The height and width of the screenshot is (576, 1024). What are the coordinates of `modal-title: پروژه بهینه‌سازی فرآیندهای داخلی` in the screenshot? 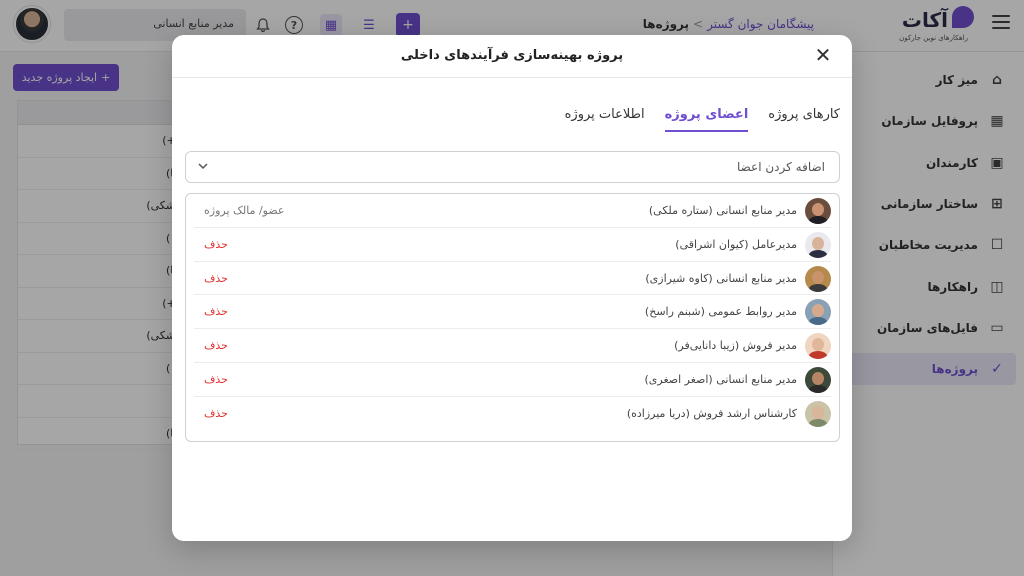 It's located at (512, 55).